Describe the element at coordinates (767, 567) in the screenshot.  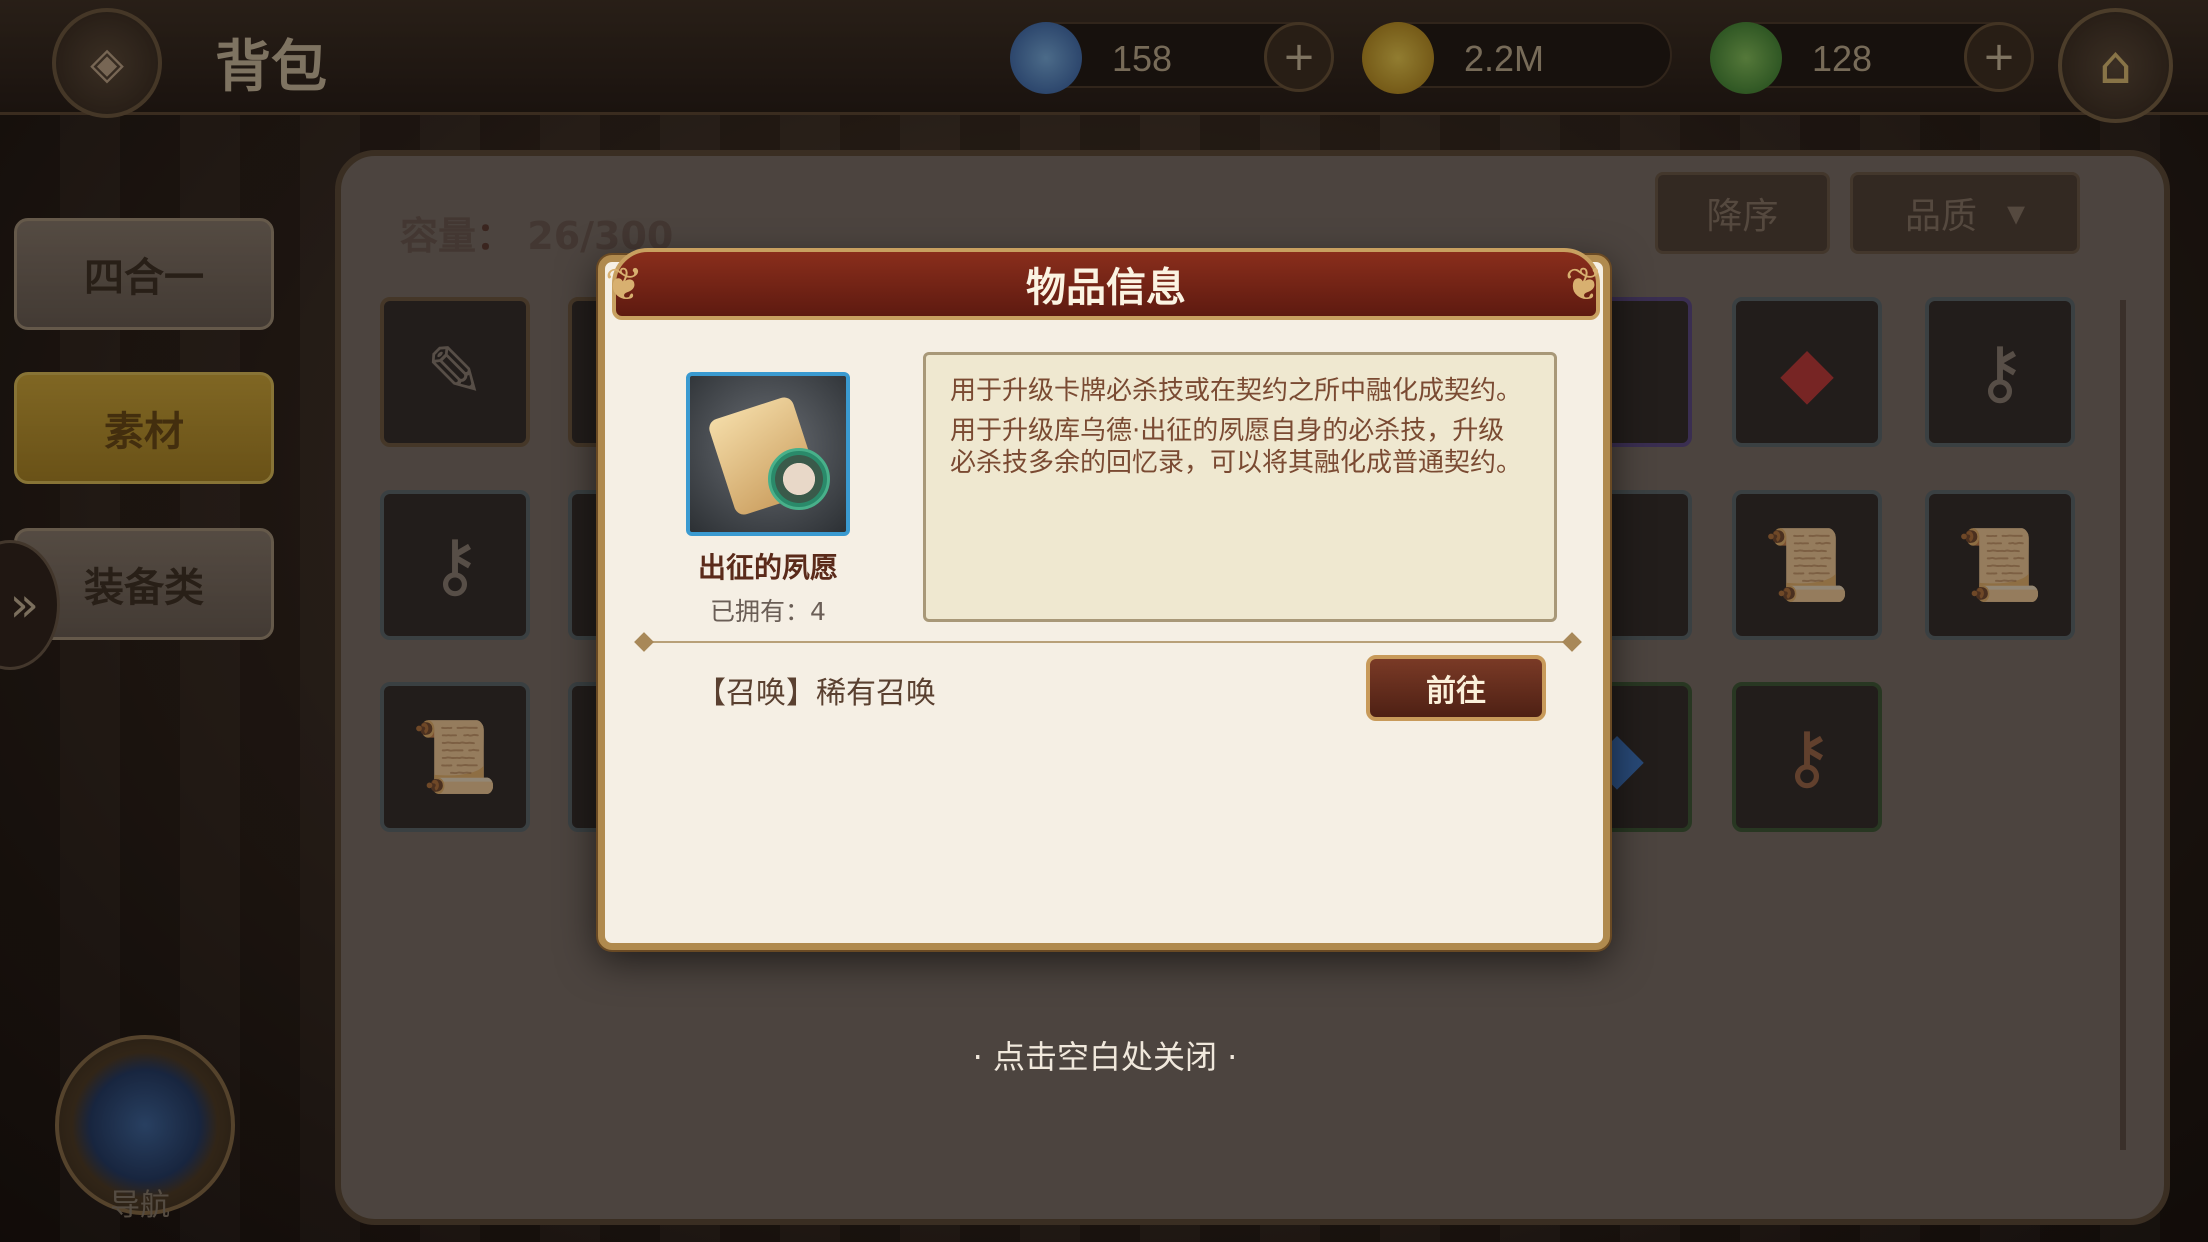
I see `item-name: 出征的夙愿` at that location.